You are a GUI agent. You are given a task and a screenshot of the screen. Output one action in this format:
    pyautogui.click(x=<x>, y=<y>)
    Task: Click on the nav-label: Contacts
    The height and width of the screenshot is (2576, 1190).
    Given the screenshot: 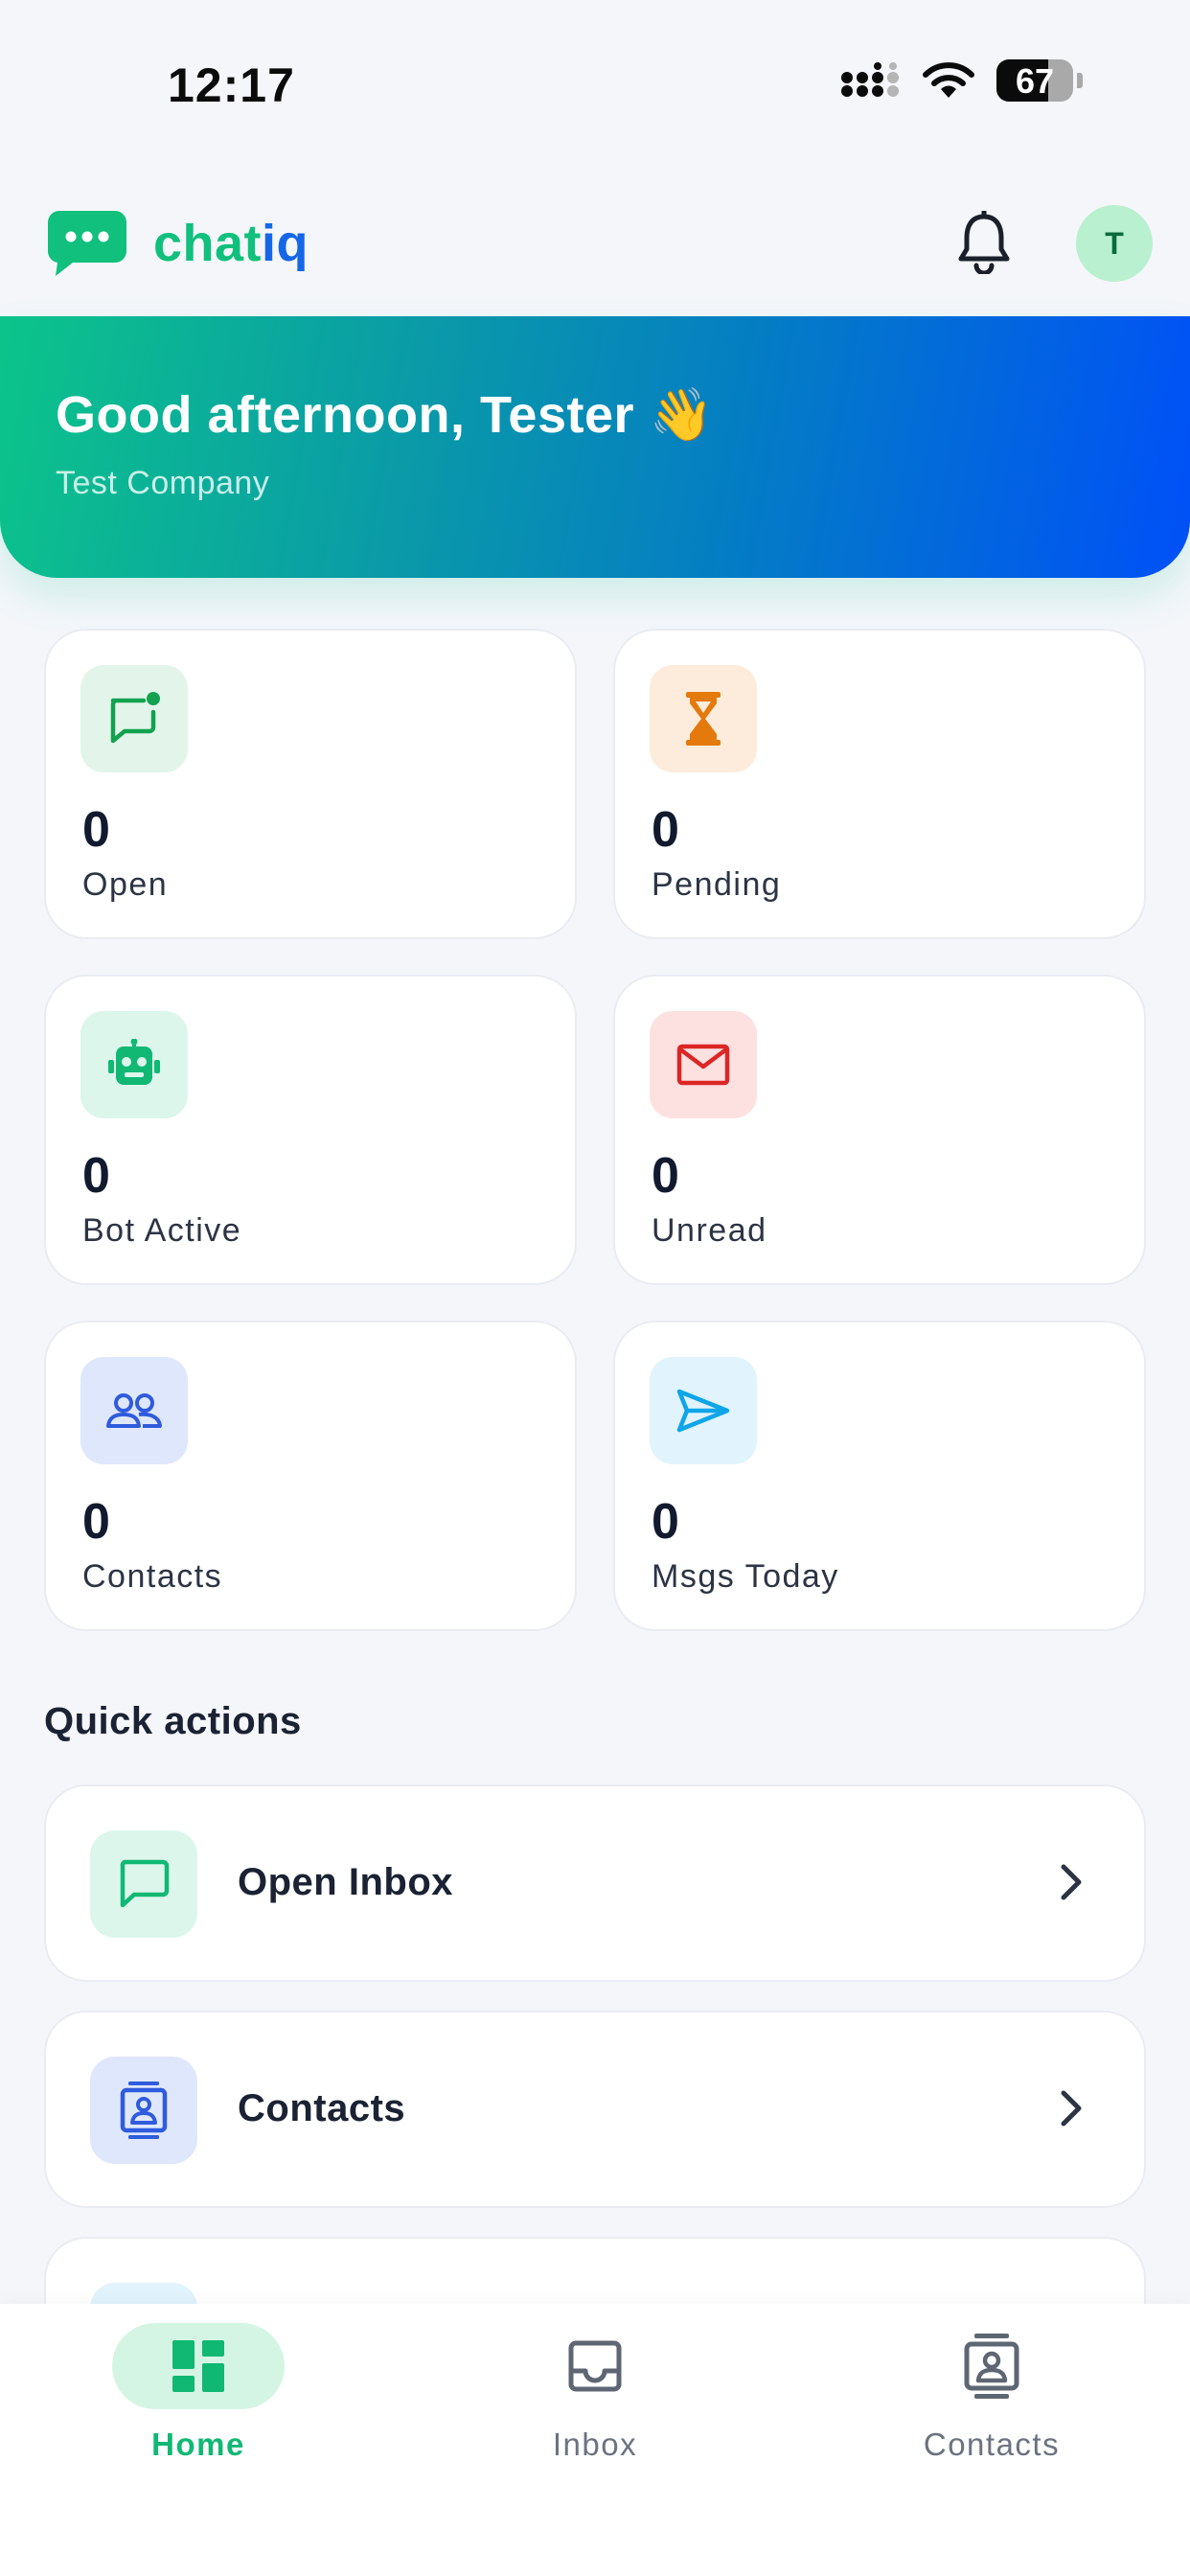 What is the action you would take?
    pyautogui.click(x=992, y=2444)
    